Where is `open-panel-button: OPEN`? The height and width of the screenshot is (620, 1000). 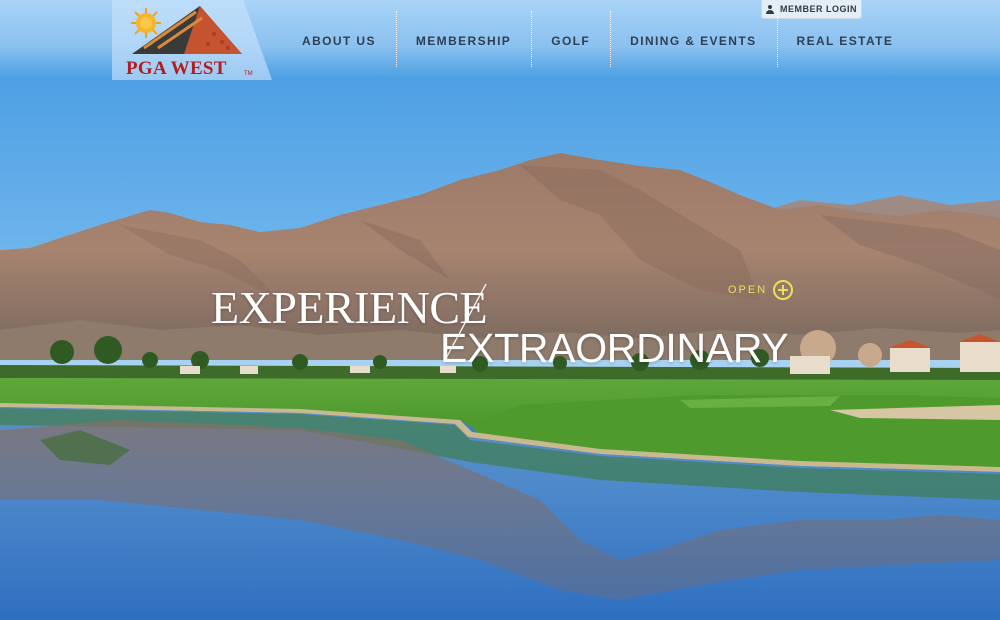
open-panel-button: OPEN is located at coordinates (761, 290).